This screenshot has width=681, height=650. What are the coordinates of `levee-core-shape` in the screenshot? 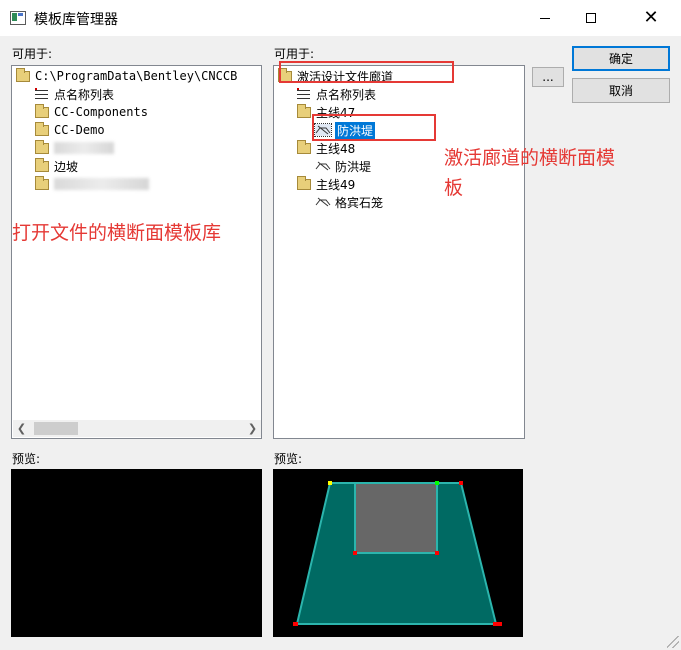 It's located at (396, 518).